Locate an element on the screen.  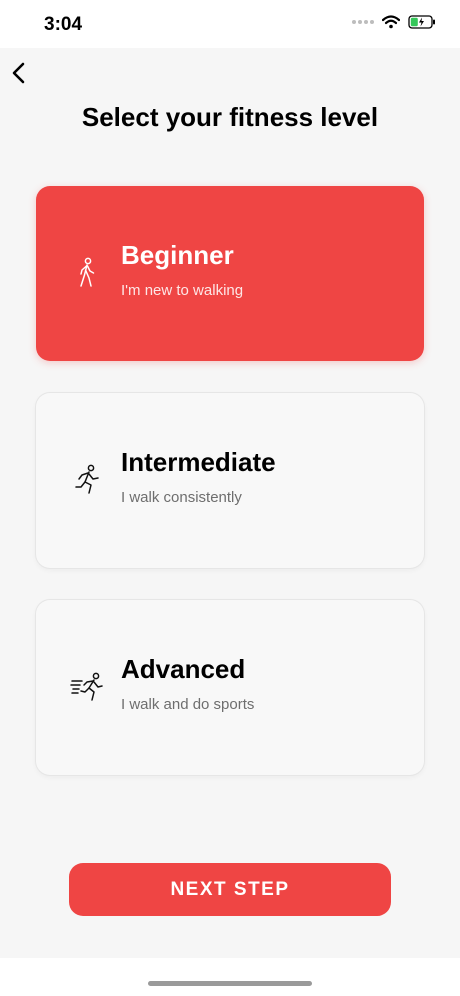
running-person-icon is located at coordinates (87, 479).